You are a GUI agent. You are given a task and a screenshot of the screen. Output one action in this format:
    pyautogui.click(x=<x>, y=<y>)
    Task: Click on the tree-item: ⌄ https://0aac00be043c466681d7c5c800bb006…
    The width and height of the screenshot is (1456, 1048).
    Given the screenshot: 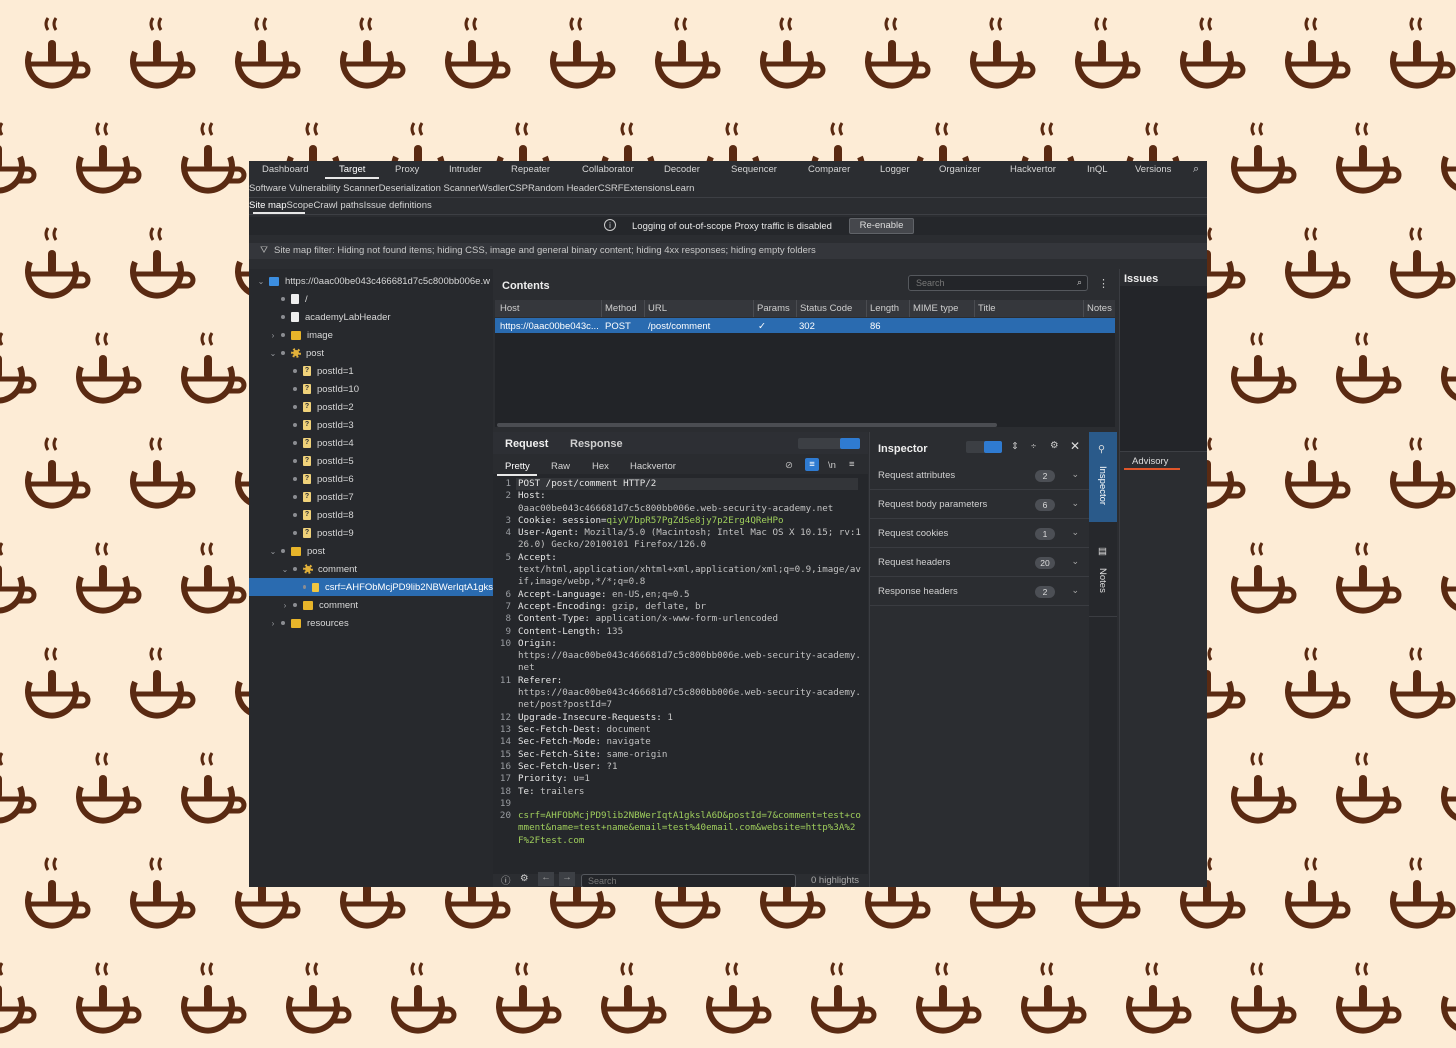 What is the action you would take?
    pyautogui.click(x=373, y=281)
    